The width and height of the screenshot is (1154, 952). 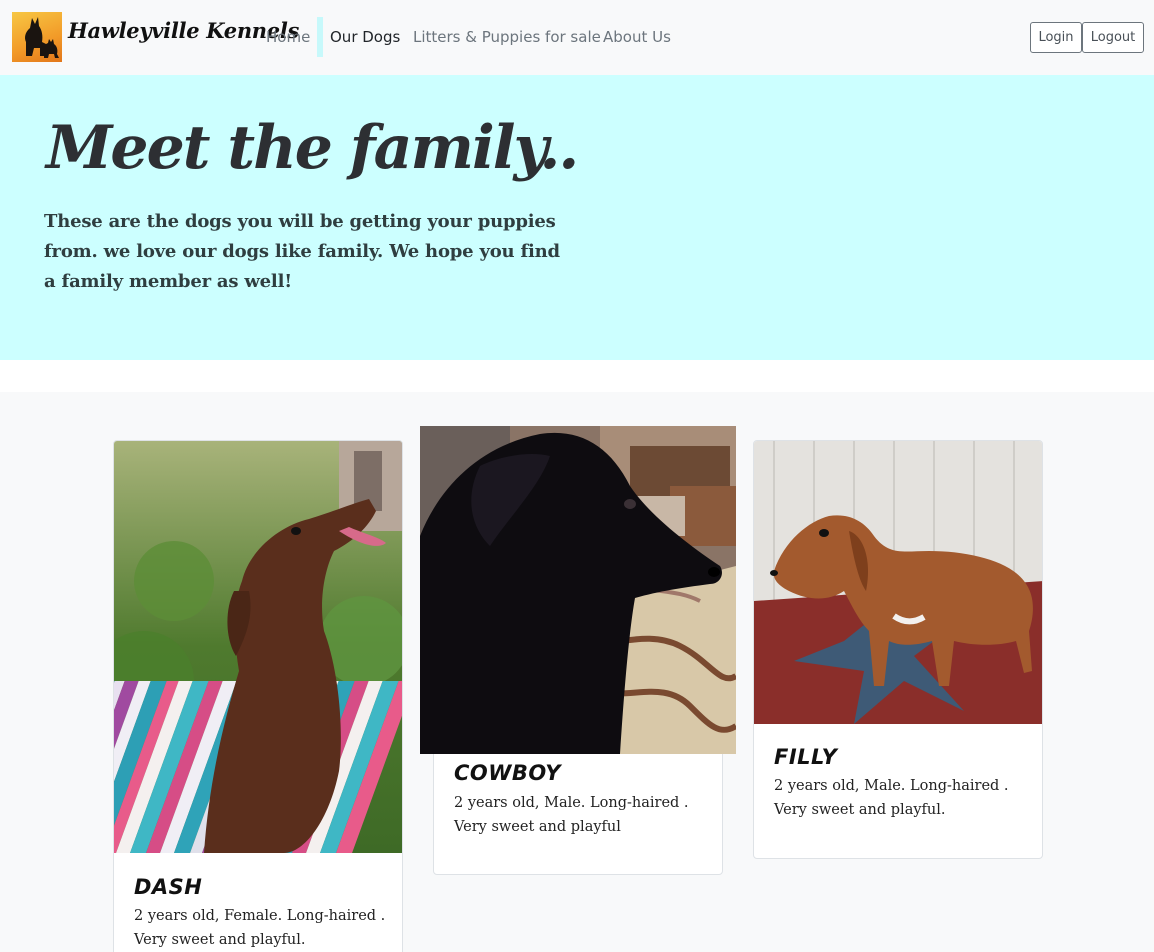 I want to click on nav-our-dogs: Our Dogs, so click(x=365, y=37).